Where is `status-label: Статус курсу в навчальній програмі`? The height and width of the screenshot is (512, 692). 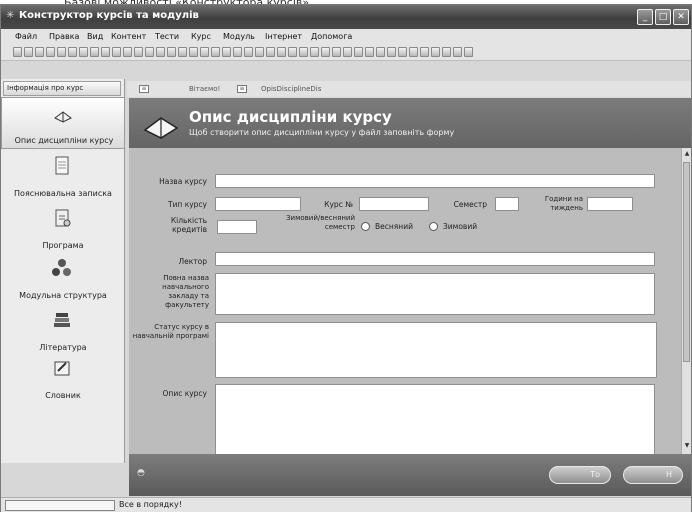
status-label: Статус курсу в навчальній програмі is located at coordinates (170, 331).